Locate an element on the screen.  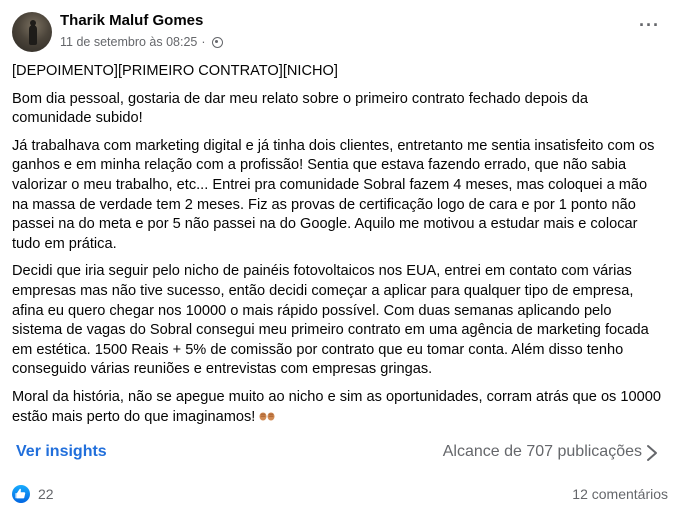
reach-label: Alcance de 707 publicações is located at coordinates (542, 452).